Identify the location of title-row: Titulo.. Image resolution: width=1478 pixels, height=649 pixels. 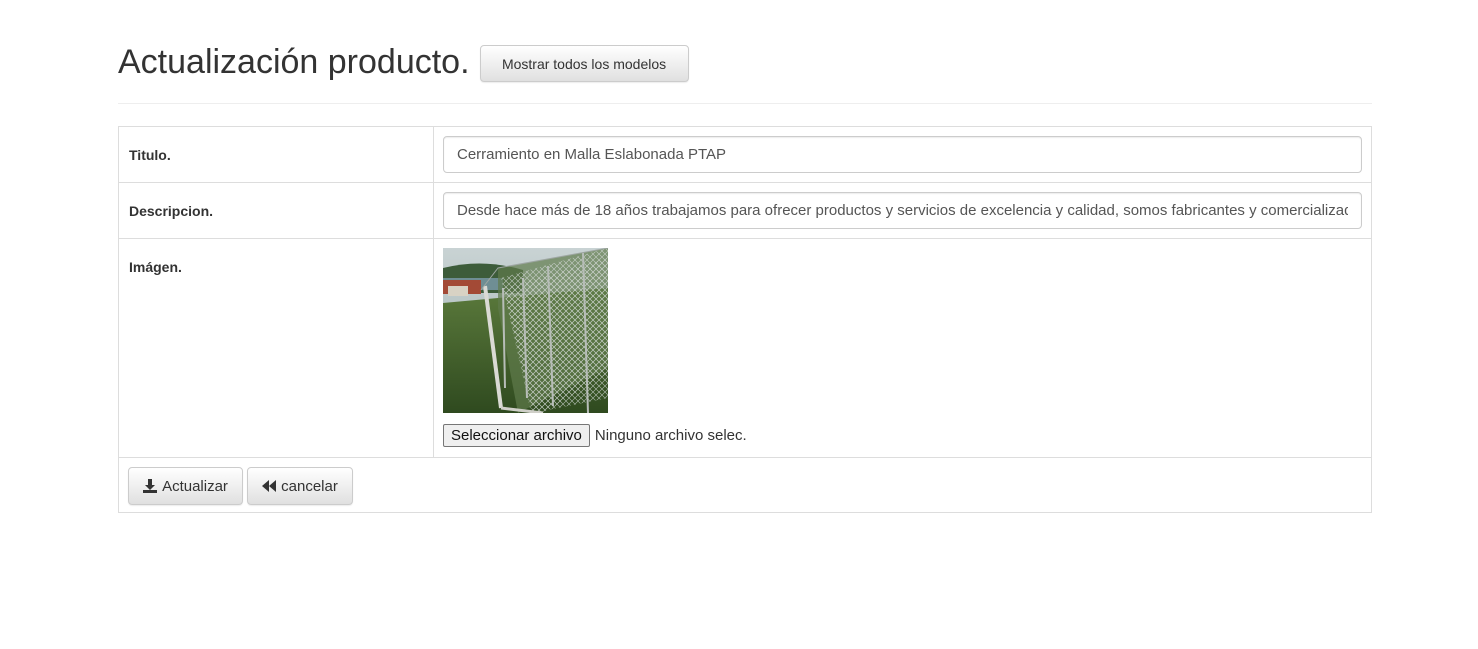
(745, 154).